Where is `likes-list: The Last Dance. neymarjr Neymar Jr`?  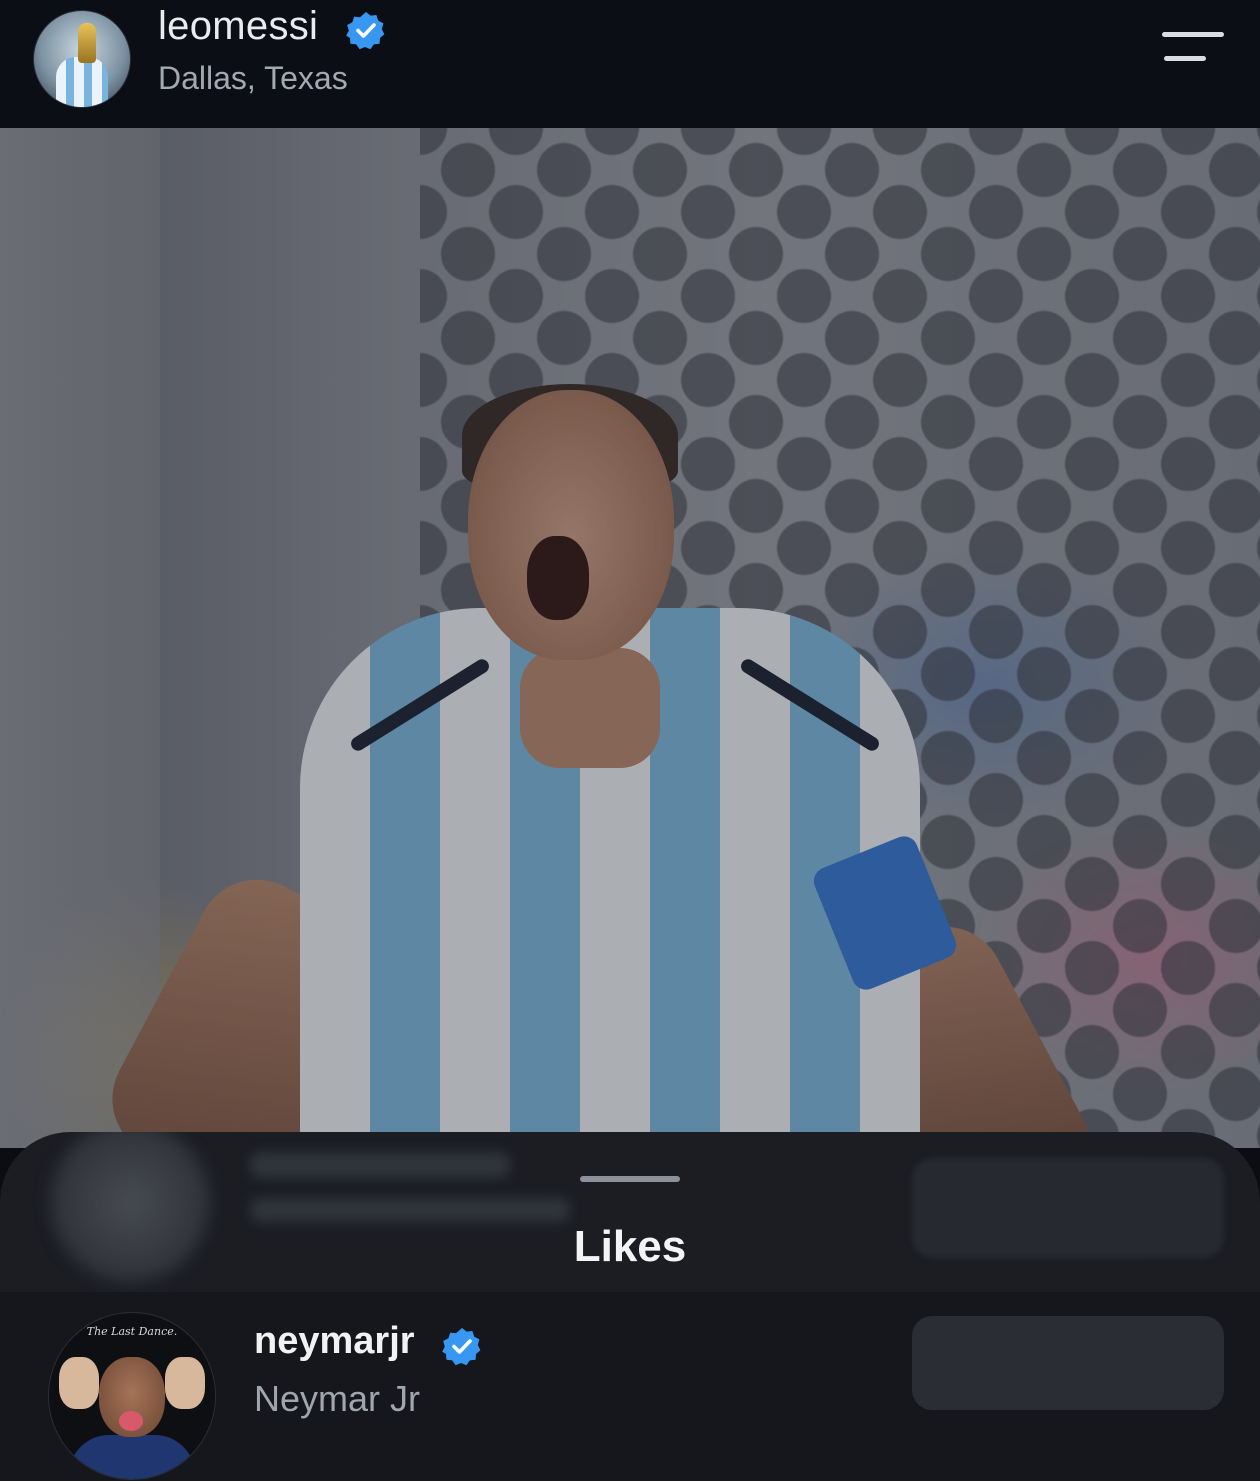 likes-list: The Last Dance. neymarjr Neymar Jr is located at coordinates (630, 1386).